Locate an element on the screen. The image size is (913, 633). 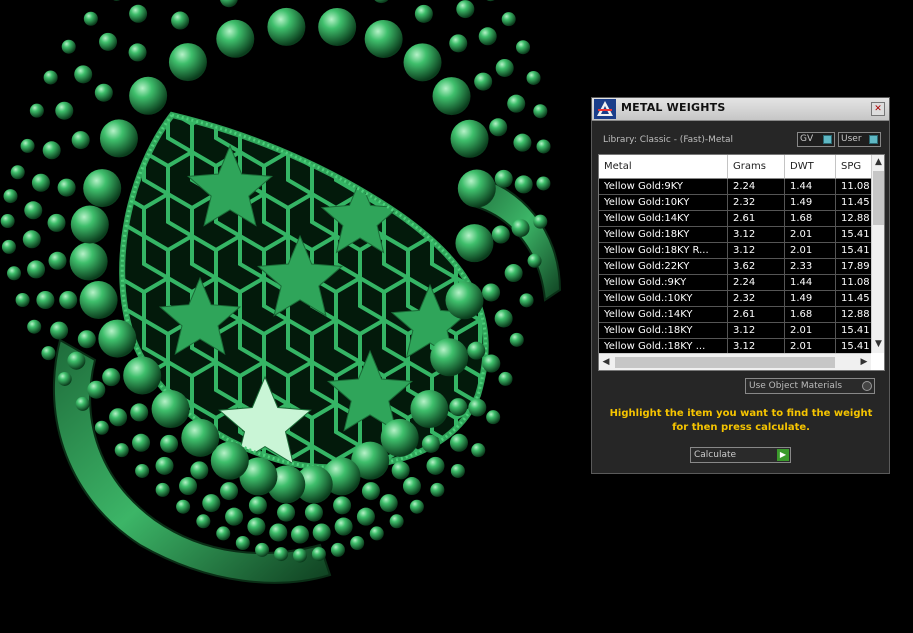
table-row: Yellow Gold:10KY 2.32 1.49 11.45 is located at coordinates (735, 203).